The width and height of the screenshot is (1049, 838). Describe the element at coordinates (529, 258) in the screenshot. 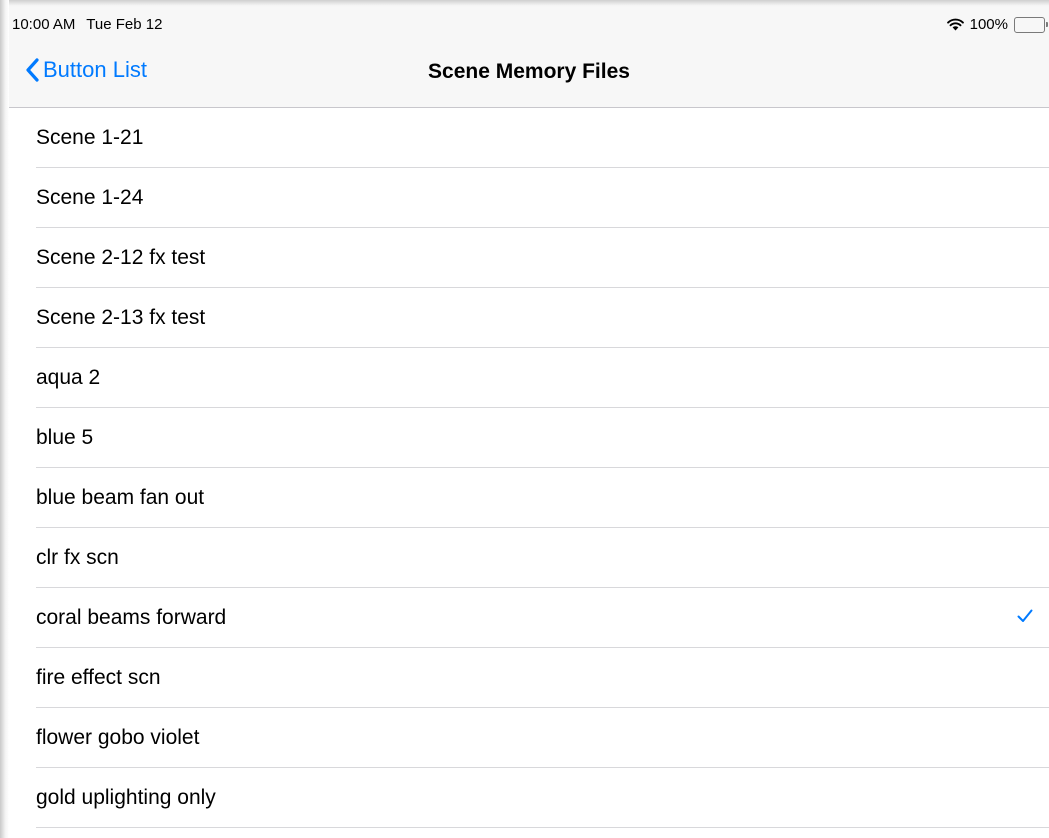

I see `list-item: Scene 2-12 fx test` at that location.